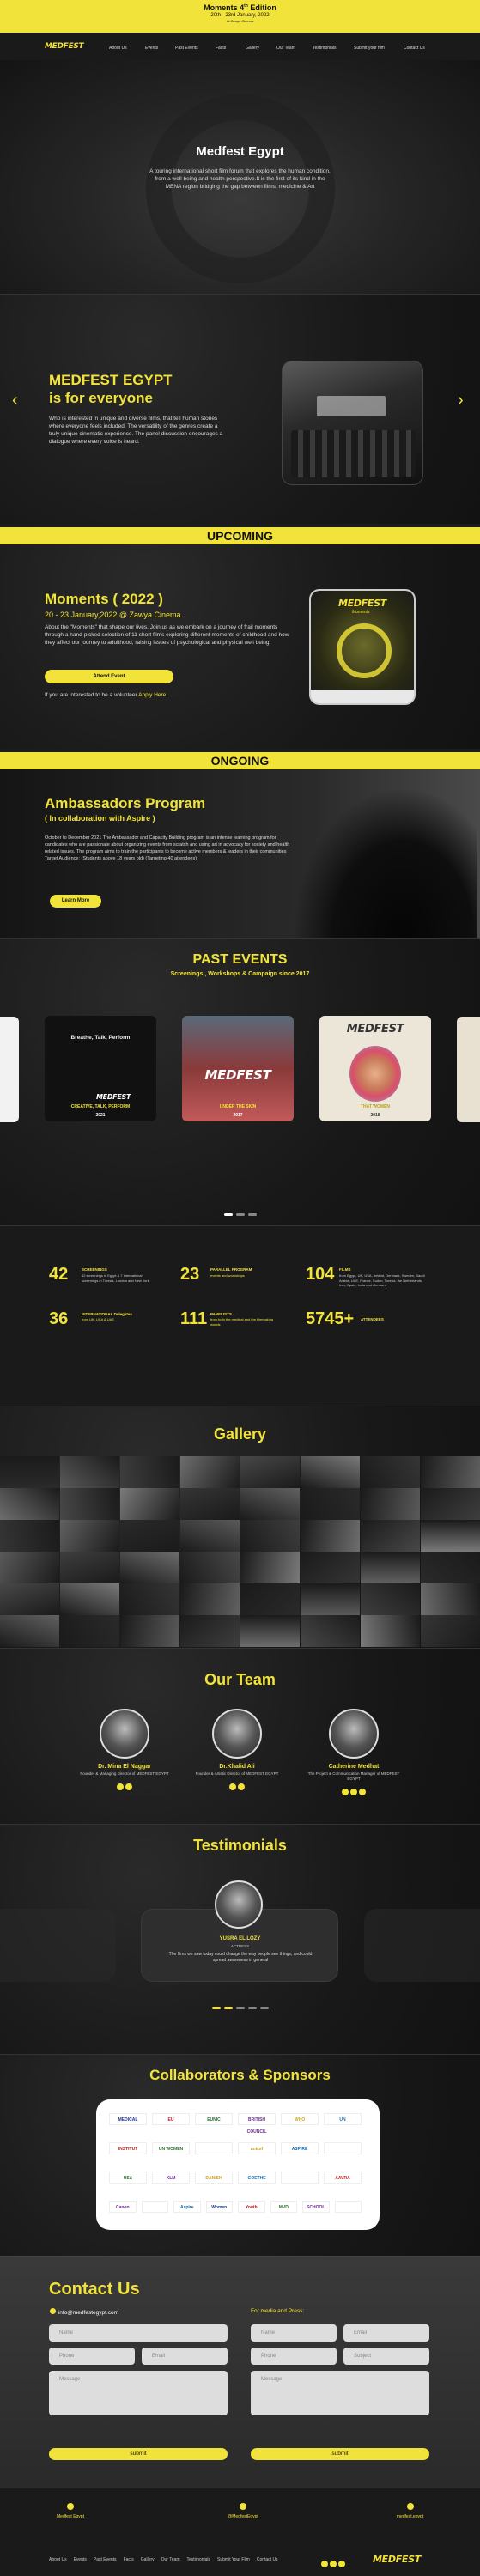 The height and width of the screenshot is (2576, 480). What do you see at coordinates (105, 2559) in the screenshot?
I see `footer-link: Past Events` at bounding box center [105, 2559].